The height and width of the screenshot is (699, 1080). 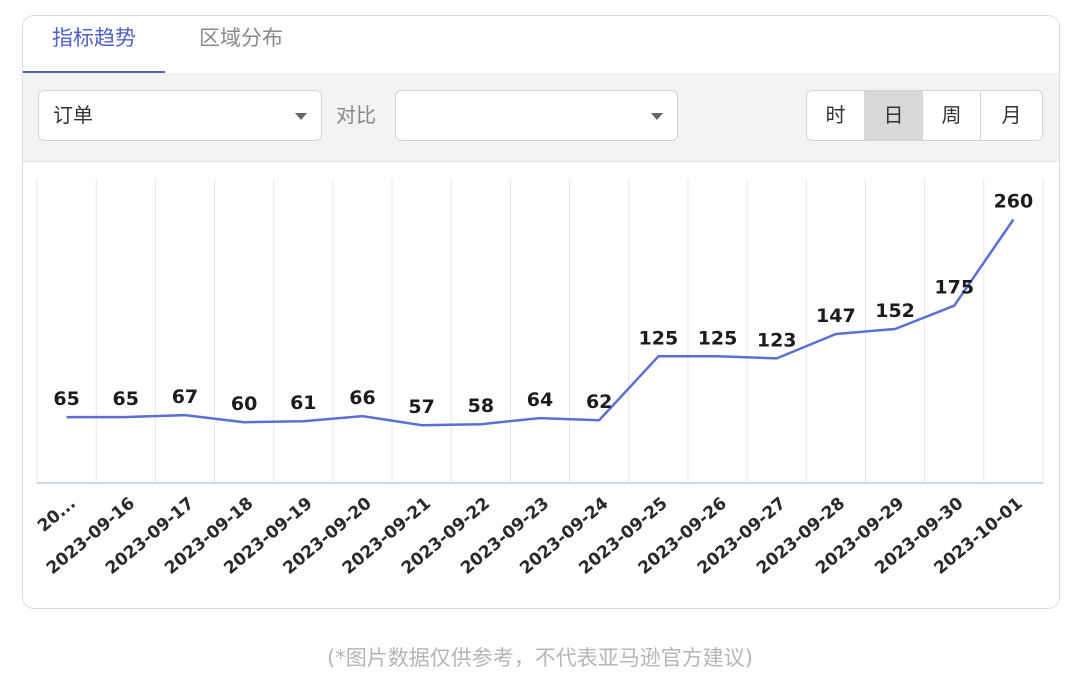 I want to click on data-label: 123, so click(x=777, y=340).